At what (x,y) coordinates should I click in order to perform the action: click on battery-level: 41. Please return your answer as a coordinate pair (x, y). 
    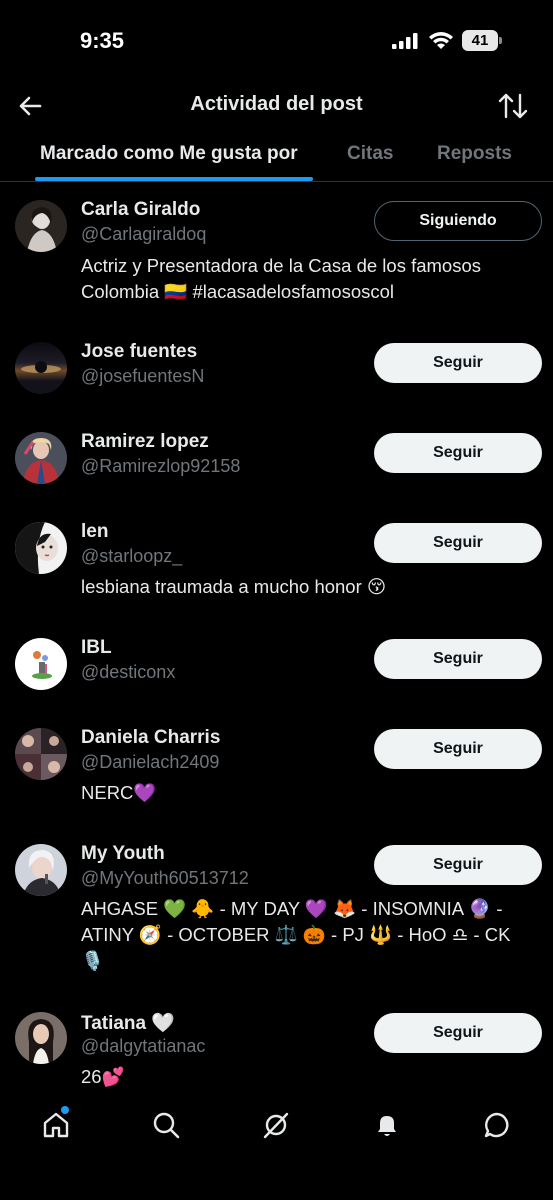
    Looking at the image, I should click on (480, 40).